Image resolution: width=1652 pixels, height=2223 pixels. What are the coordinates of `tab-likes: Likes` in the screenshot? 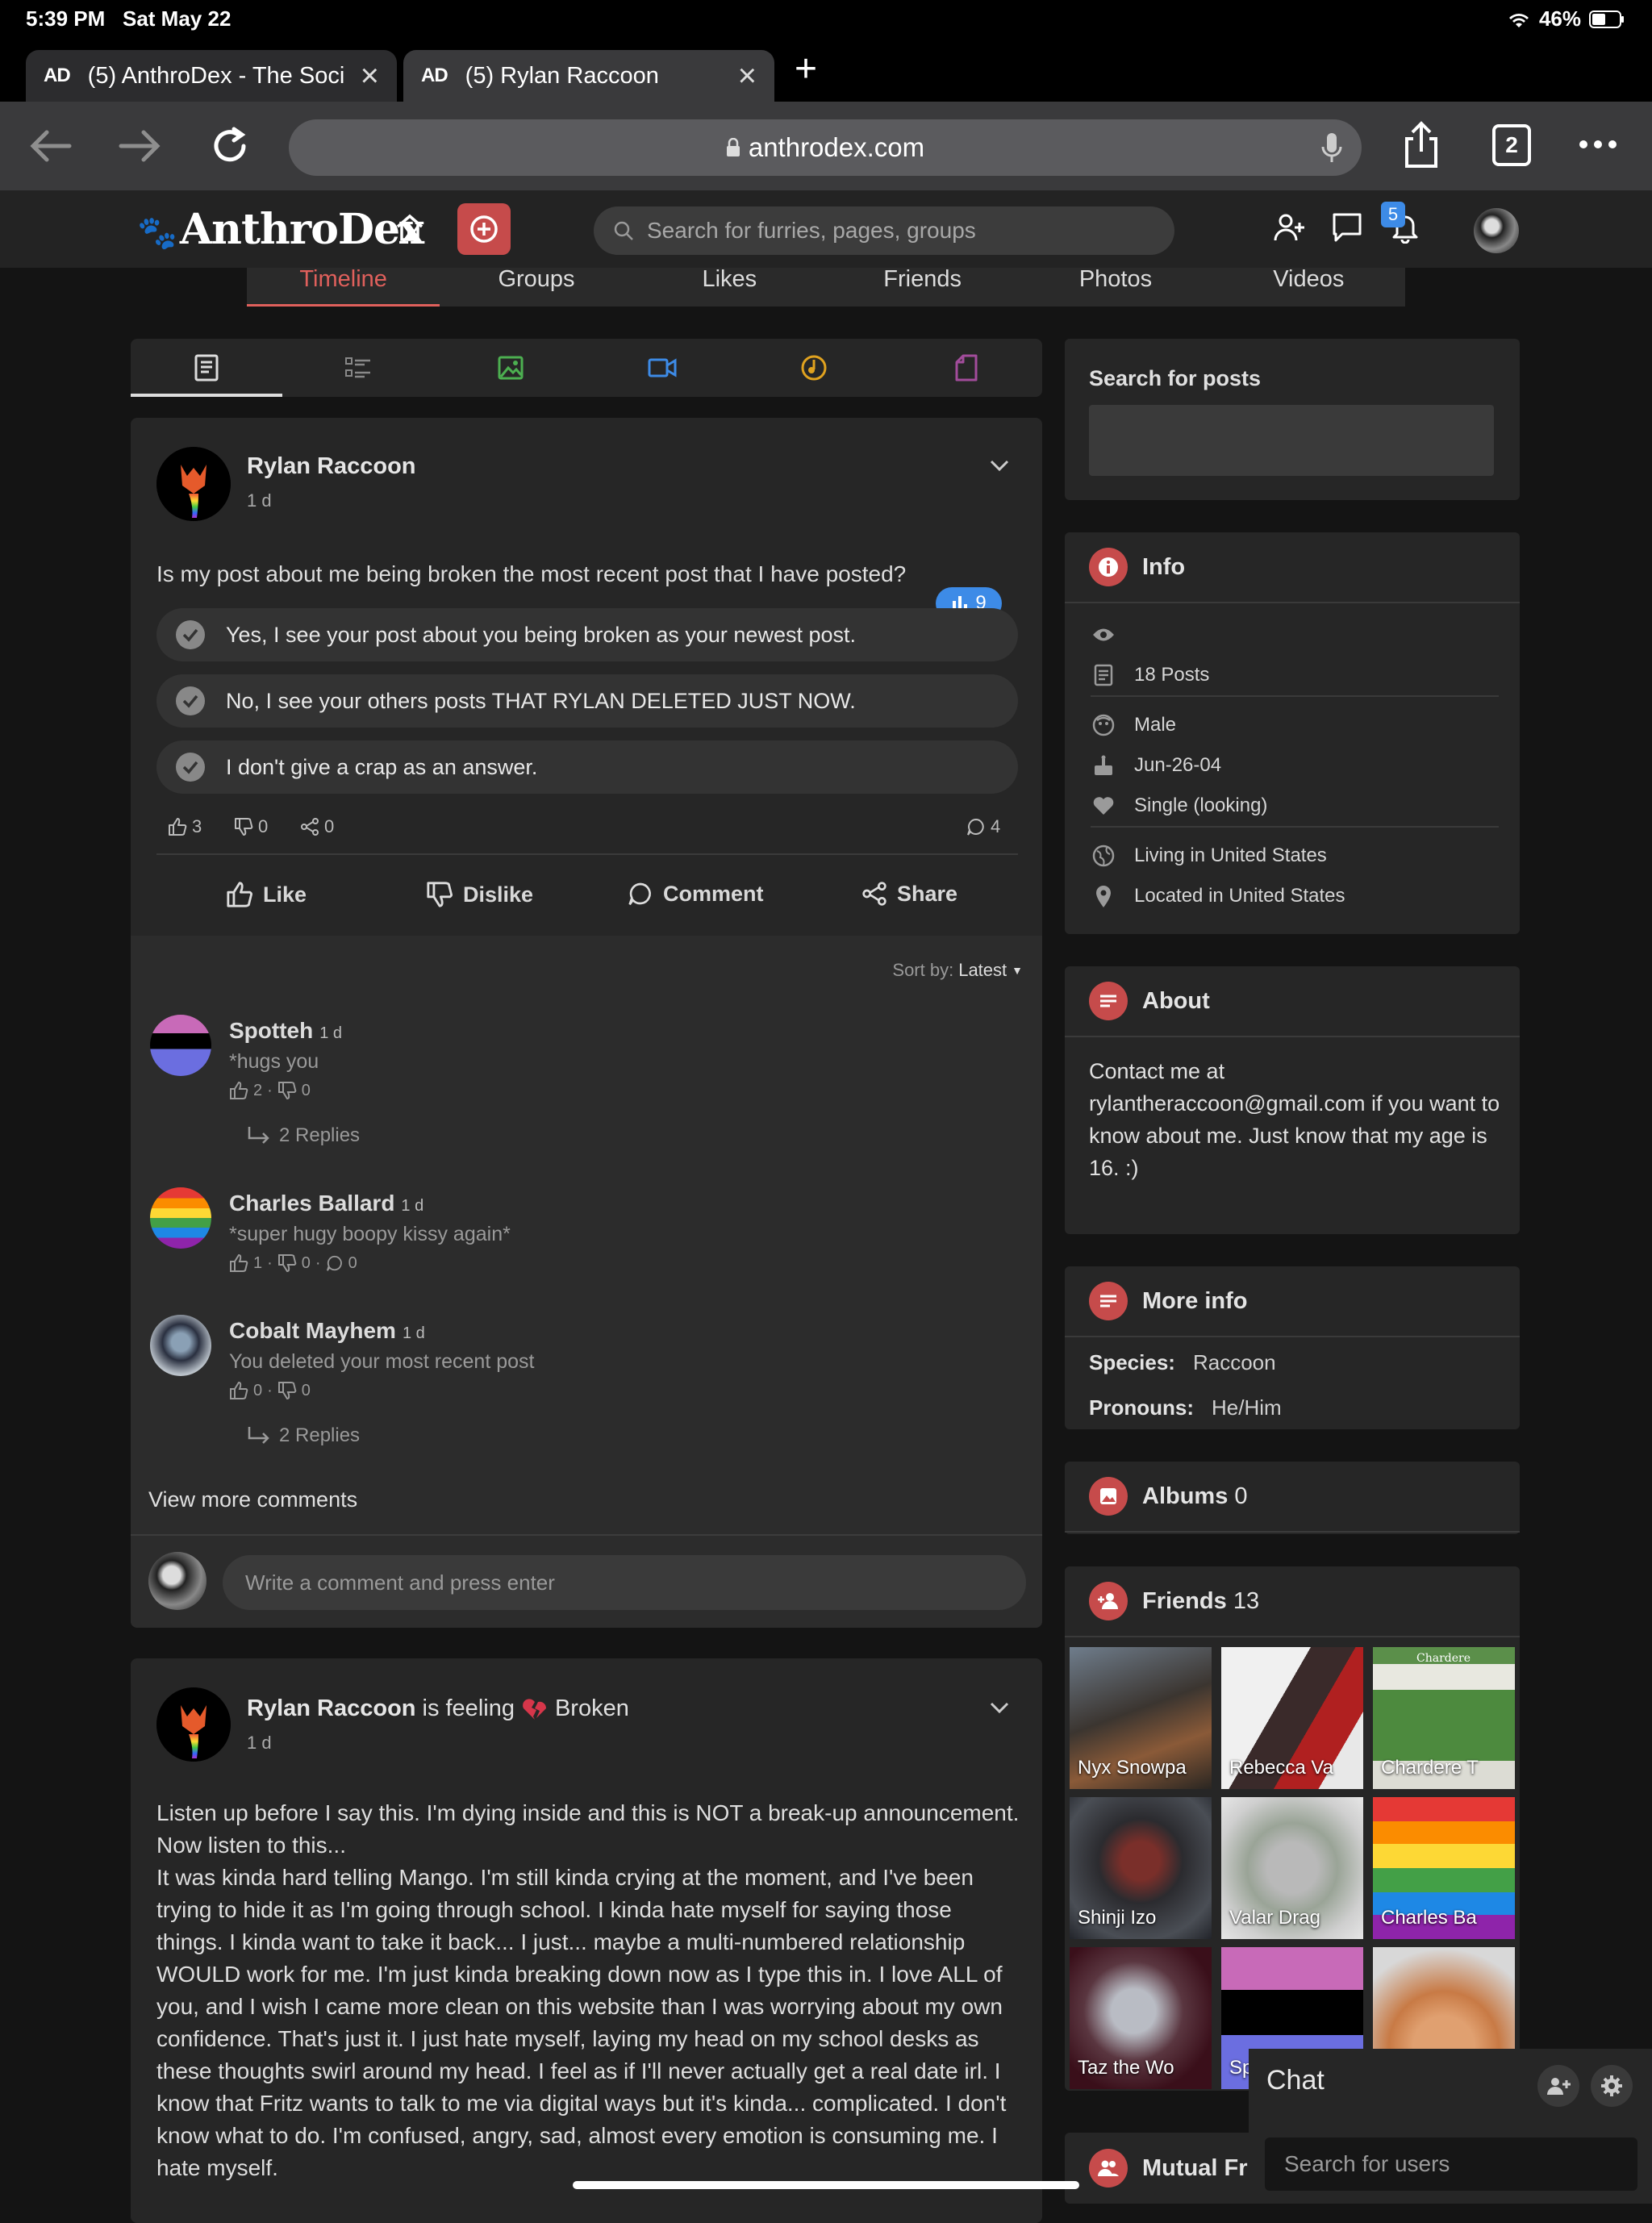 It's located at (729, 287).